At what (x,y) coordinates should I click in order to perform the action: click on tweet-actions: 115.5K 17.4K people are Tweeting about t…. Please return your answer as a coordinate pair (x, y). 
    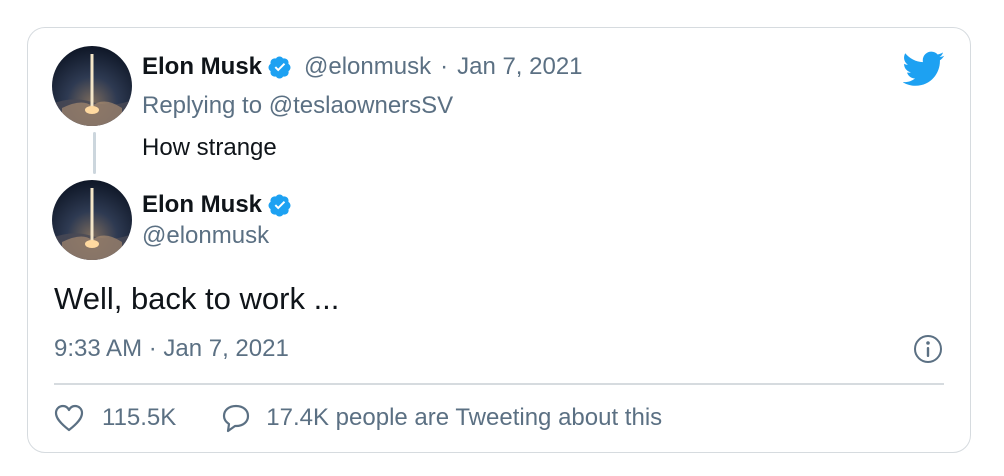
    Looking at the image, I should click on (358, 418).